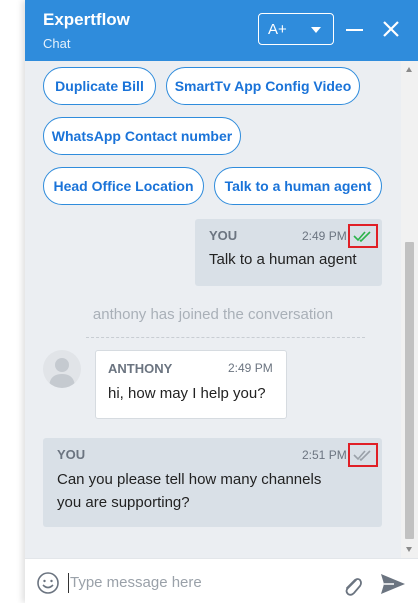 Image resolution: width=418 pixels, height=603 pixels. What do you see at coordinates (200, 582) in the screenshot?
I see `message-input` at bounding box center [200, 582].